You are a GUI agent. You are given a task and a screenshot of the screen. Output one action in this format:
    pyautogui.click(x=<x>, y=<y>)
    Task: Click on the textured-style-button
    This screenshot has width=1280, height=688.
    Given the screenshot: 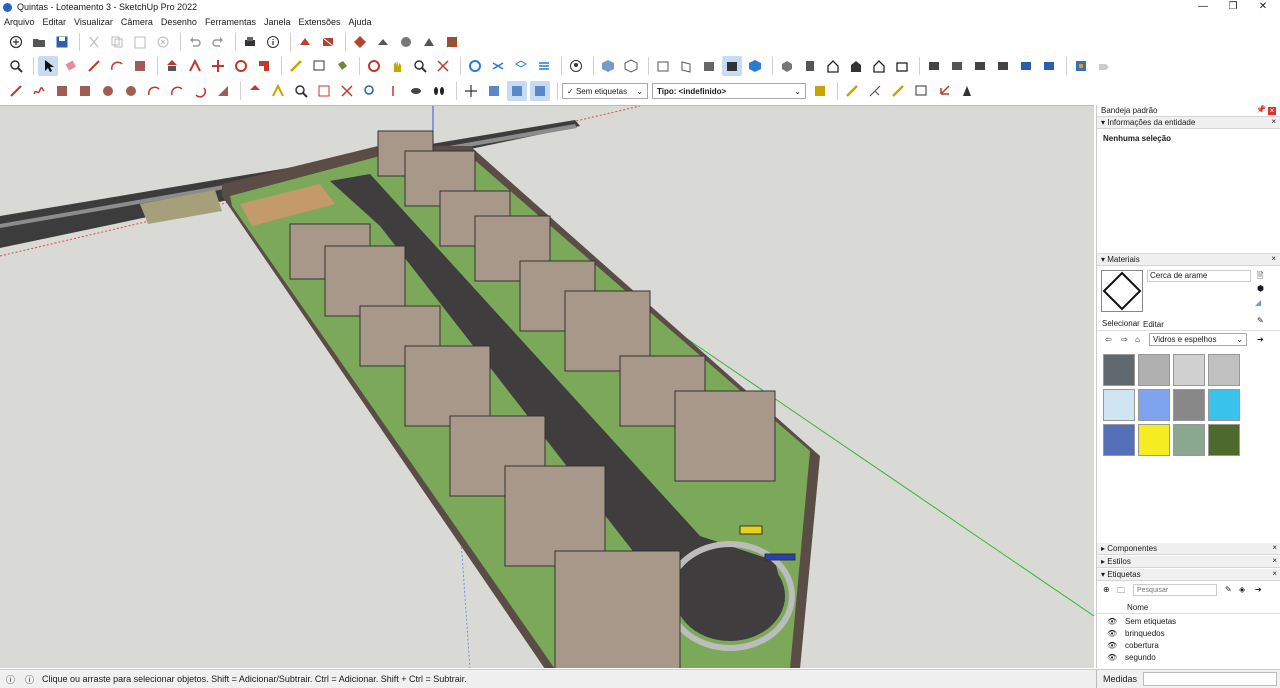 What is the action you would take?
    pyautogui.click(x=755, y=66)
    